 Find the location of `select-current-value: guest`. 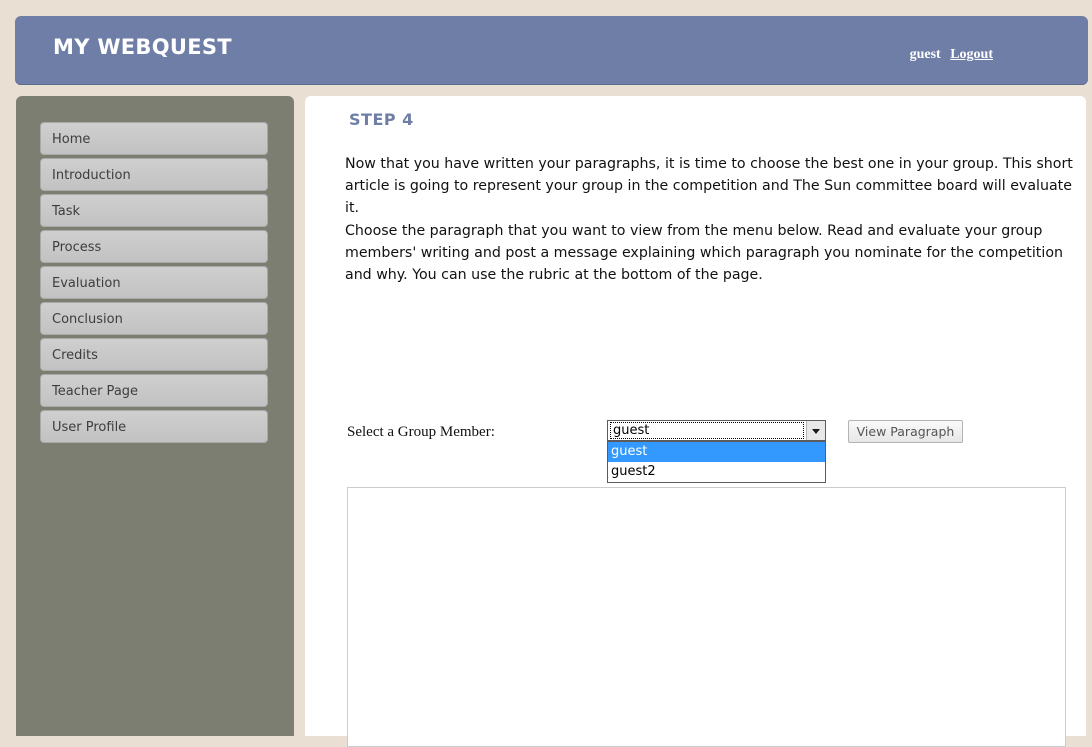

select-current-value: guest is located at coordinates (707, 430).